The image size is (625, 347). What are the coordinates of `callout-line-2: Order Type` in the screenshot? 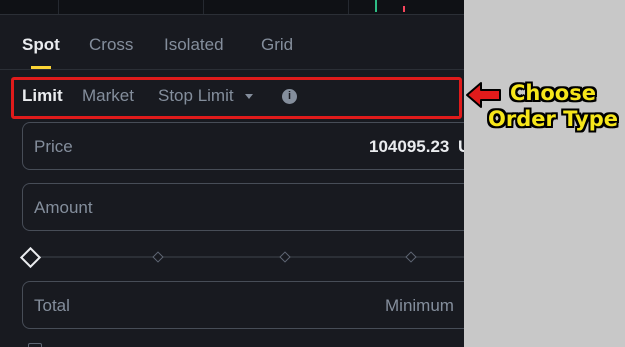 It's located at (553, 119).